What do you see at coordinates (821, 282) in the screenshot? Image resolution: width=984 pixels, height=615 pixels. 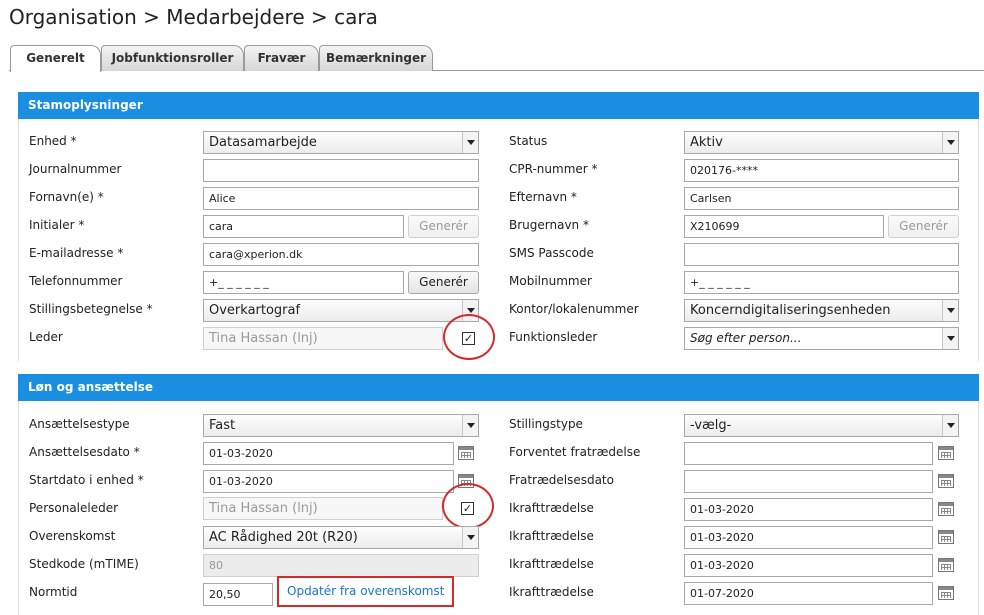 I see `mobil-field: +_ _ _ _ _ _` at bounding box center [821, 282].